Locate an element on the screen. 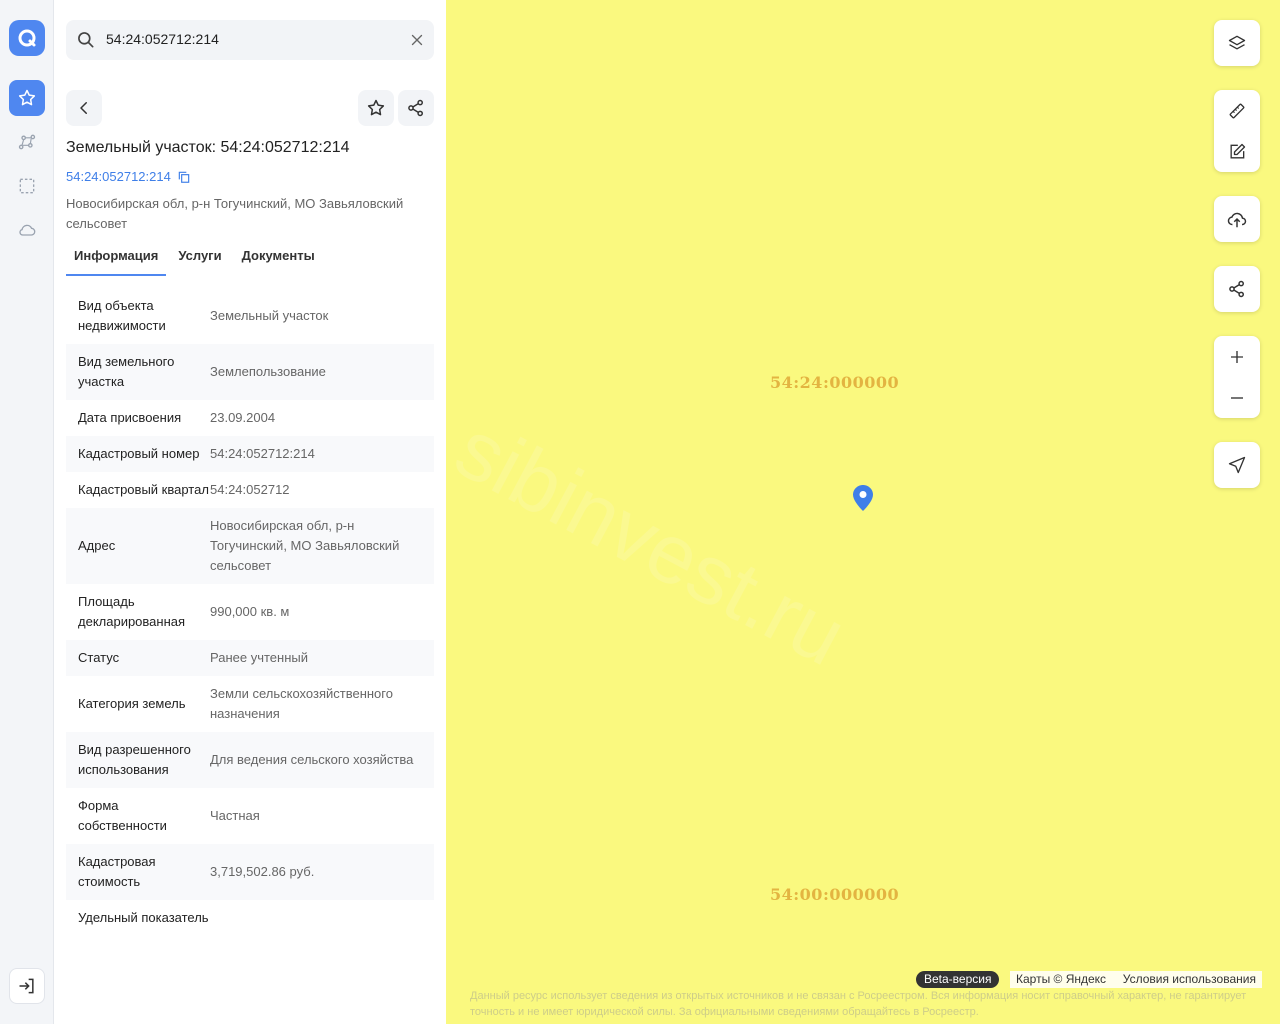 This screenshot has height=1024, width=1280. table-row: Площадь декларированная 990,000 кв. м is located at coordinates (250, 612).